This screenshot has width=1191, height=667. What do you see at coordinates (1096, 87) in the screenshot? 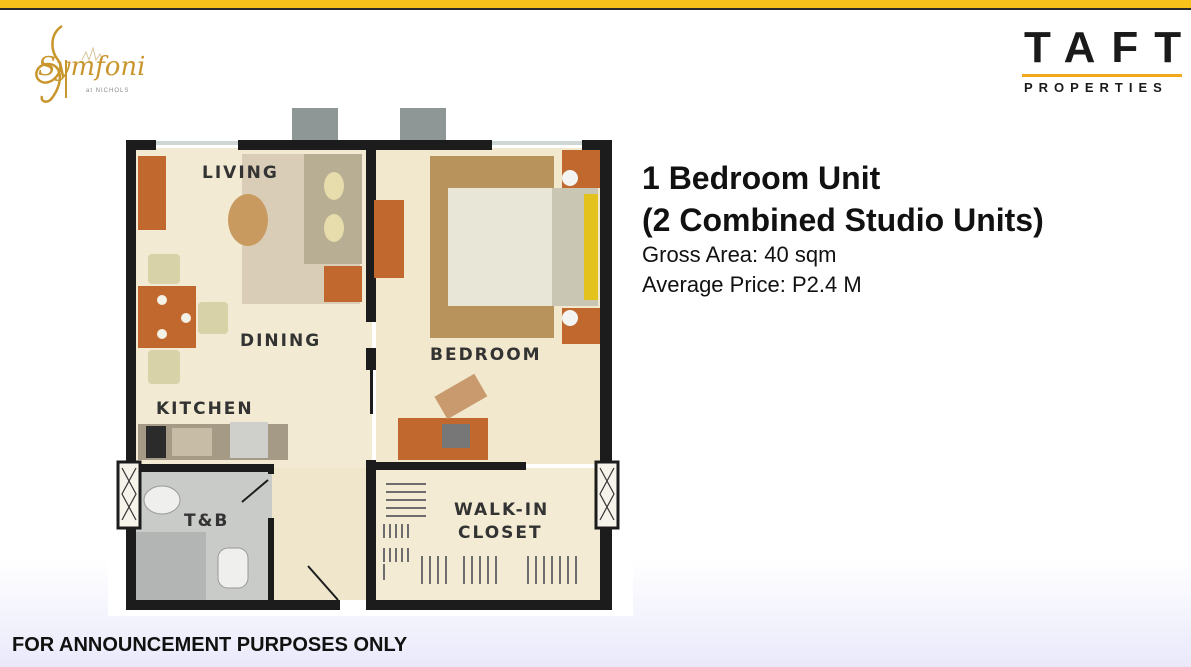
I see `taft-subtitle: PROPERTIES` at bounding box center [1096, 87].